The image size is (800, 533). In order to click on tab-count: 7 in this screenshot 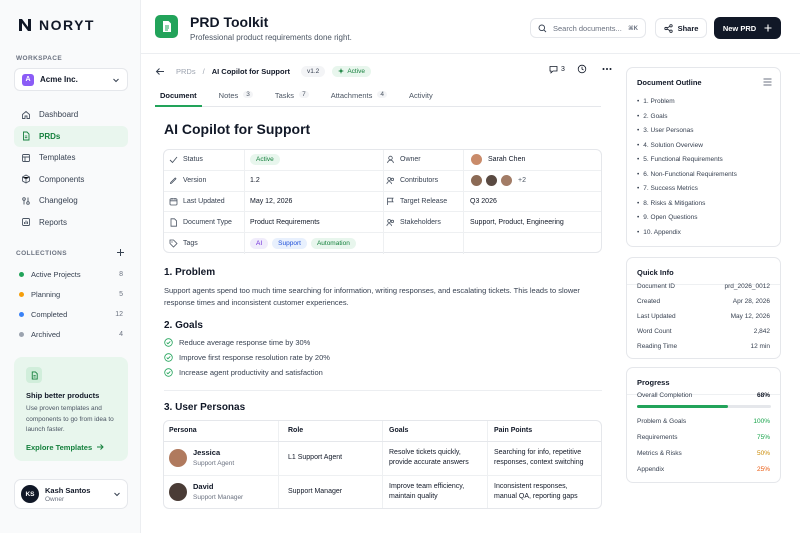, I will do `click(304, 94)`.